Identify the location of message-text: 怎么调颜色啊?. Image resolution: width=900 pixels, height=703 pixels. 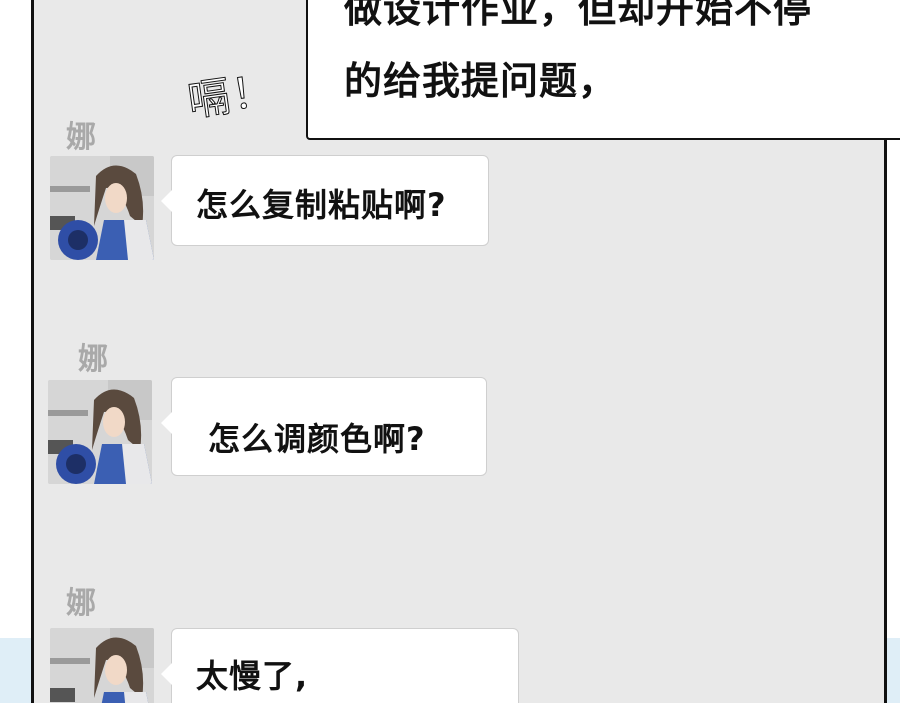
(317, 439).